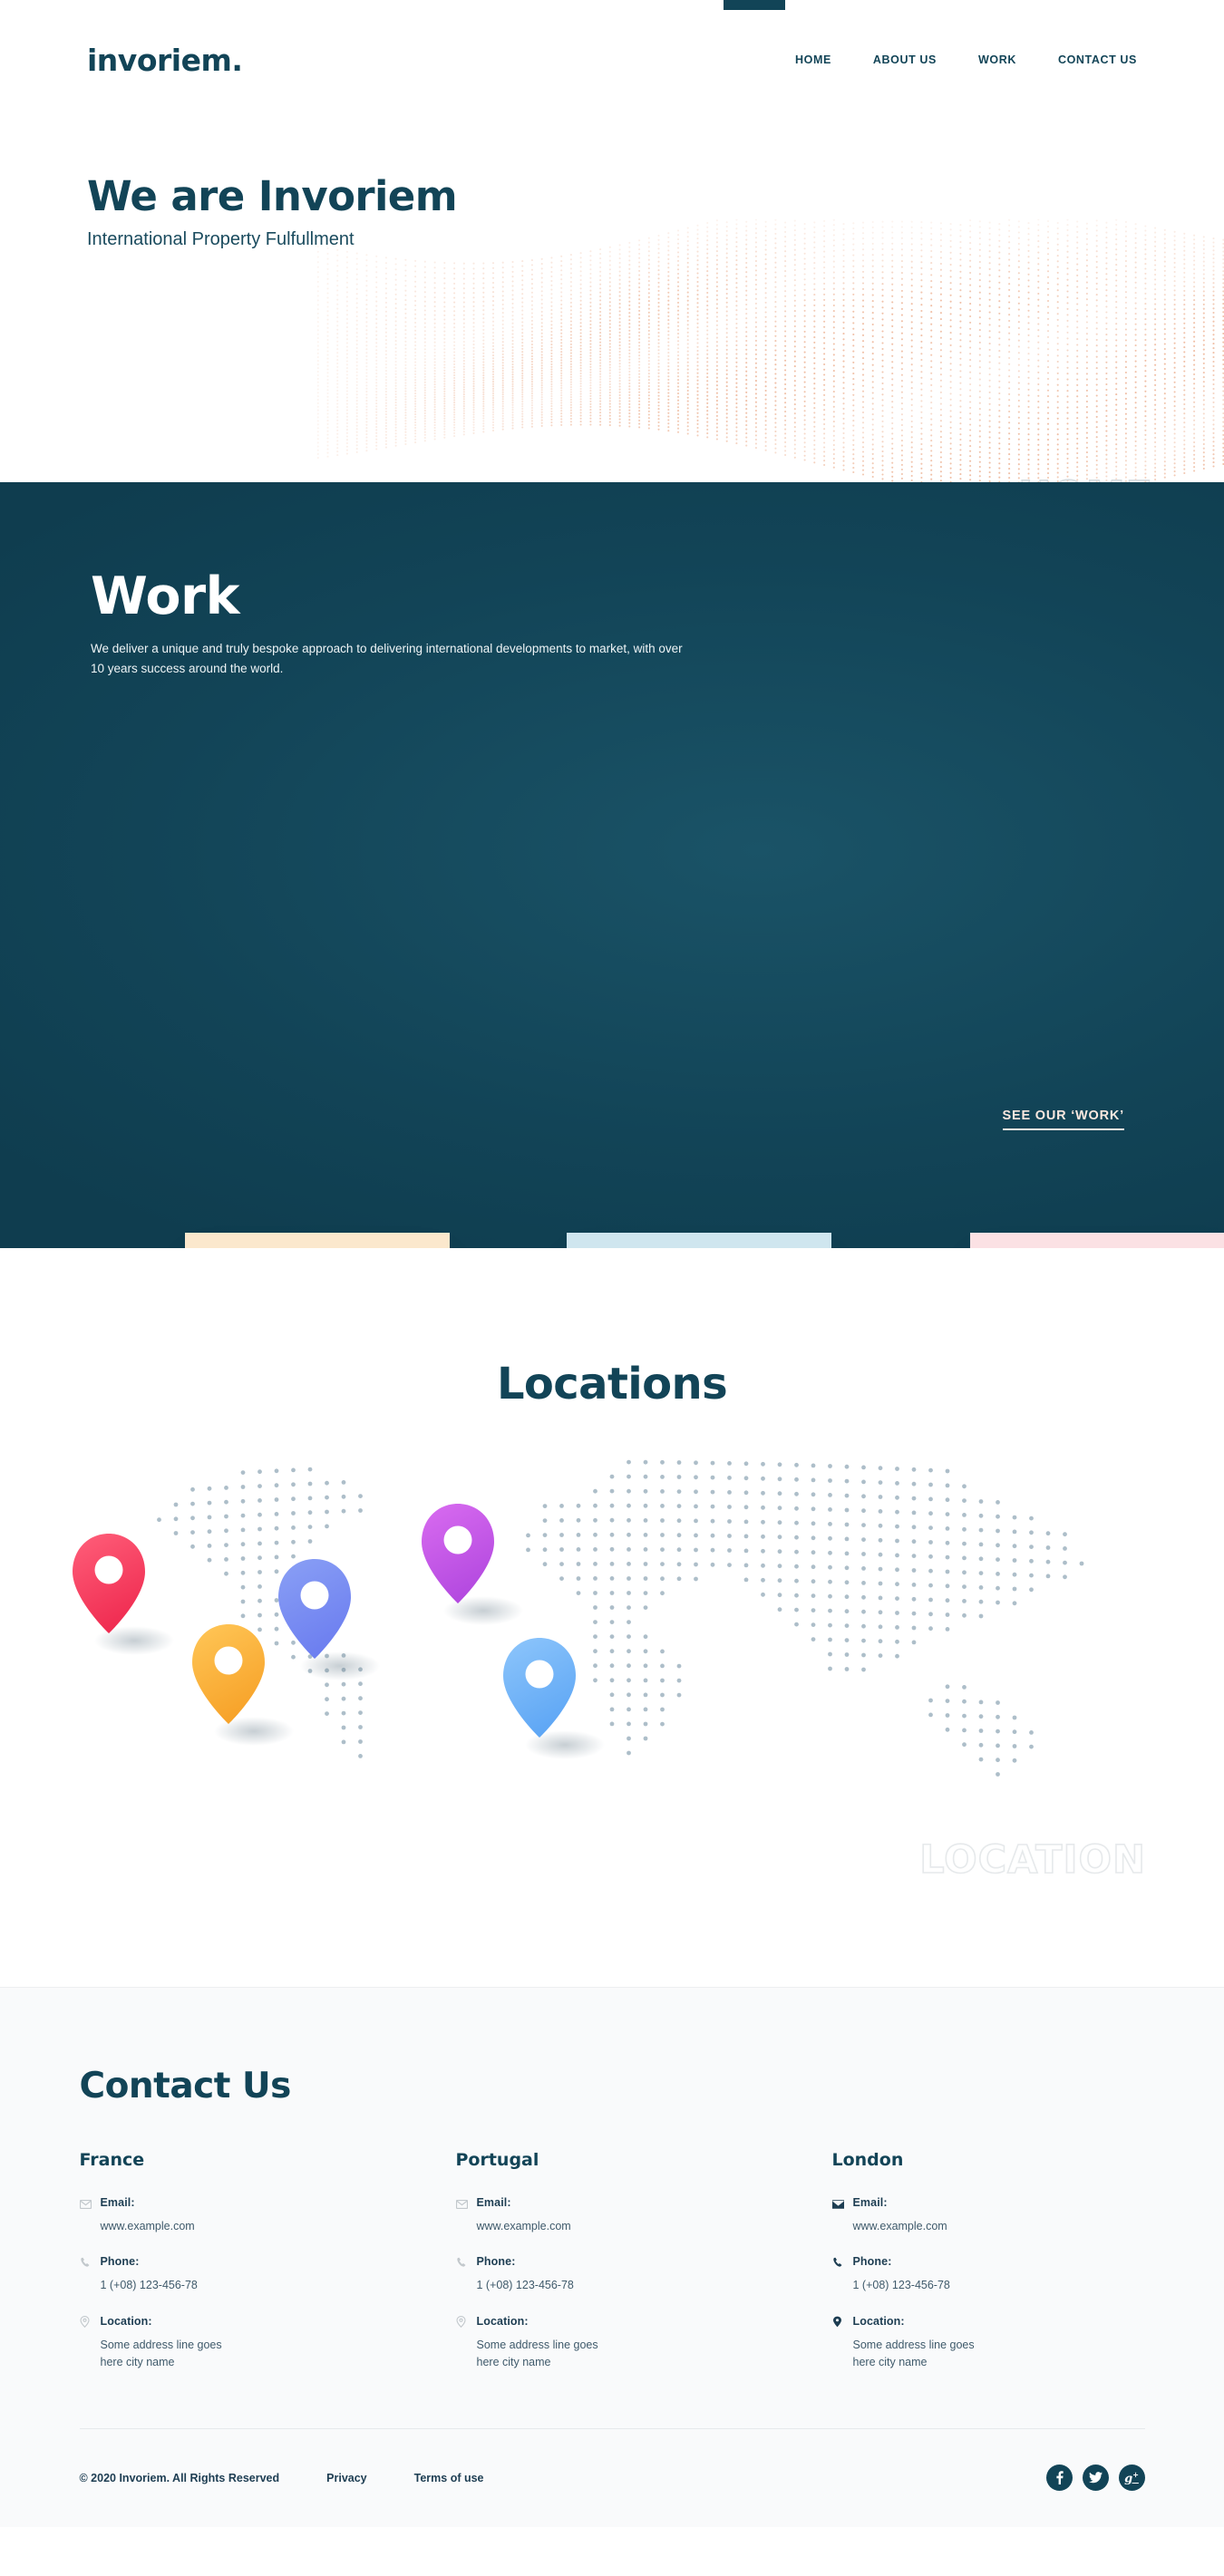 The height and width of the screenshot is (2576, 1224). Describe the element at coordinates (966, 59) in the screenshot. I see `main-navigation: HOME ABOUT US WORK CONTACT US` at that location.